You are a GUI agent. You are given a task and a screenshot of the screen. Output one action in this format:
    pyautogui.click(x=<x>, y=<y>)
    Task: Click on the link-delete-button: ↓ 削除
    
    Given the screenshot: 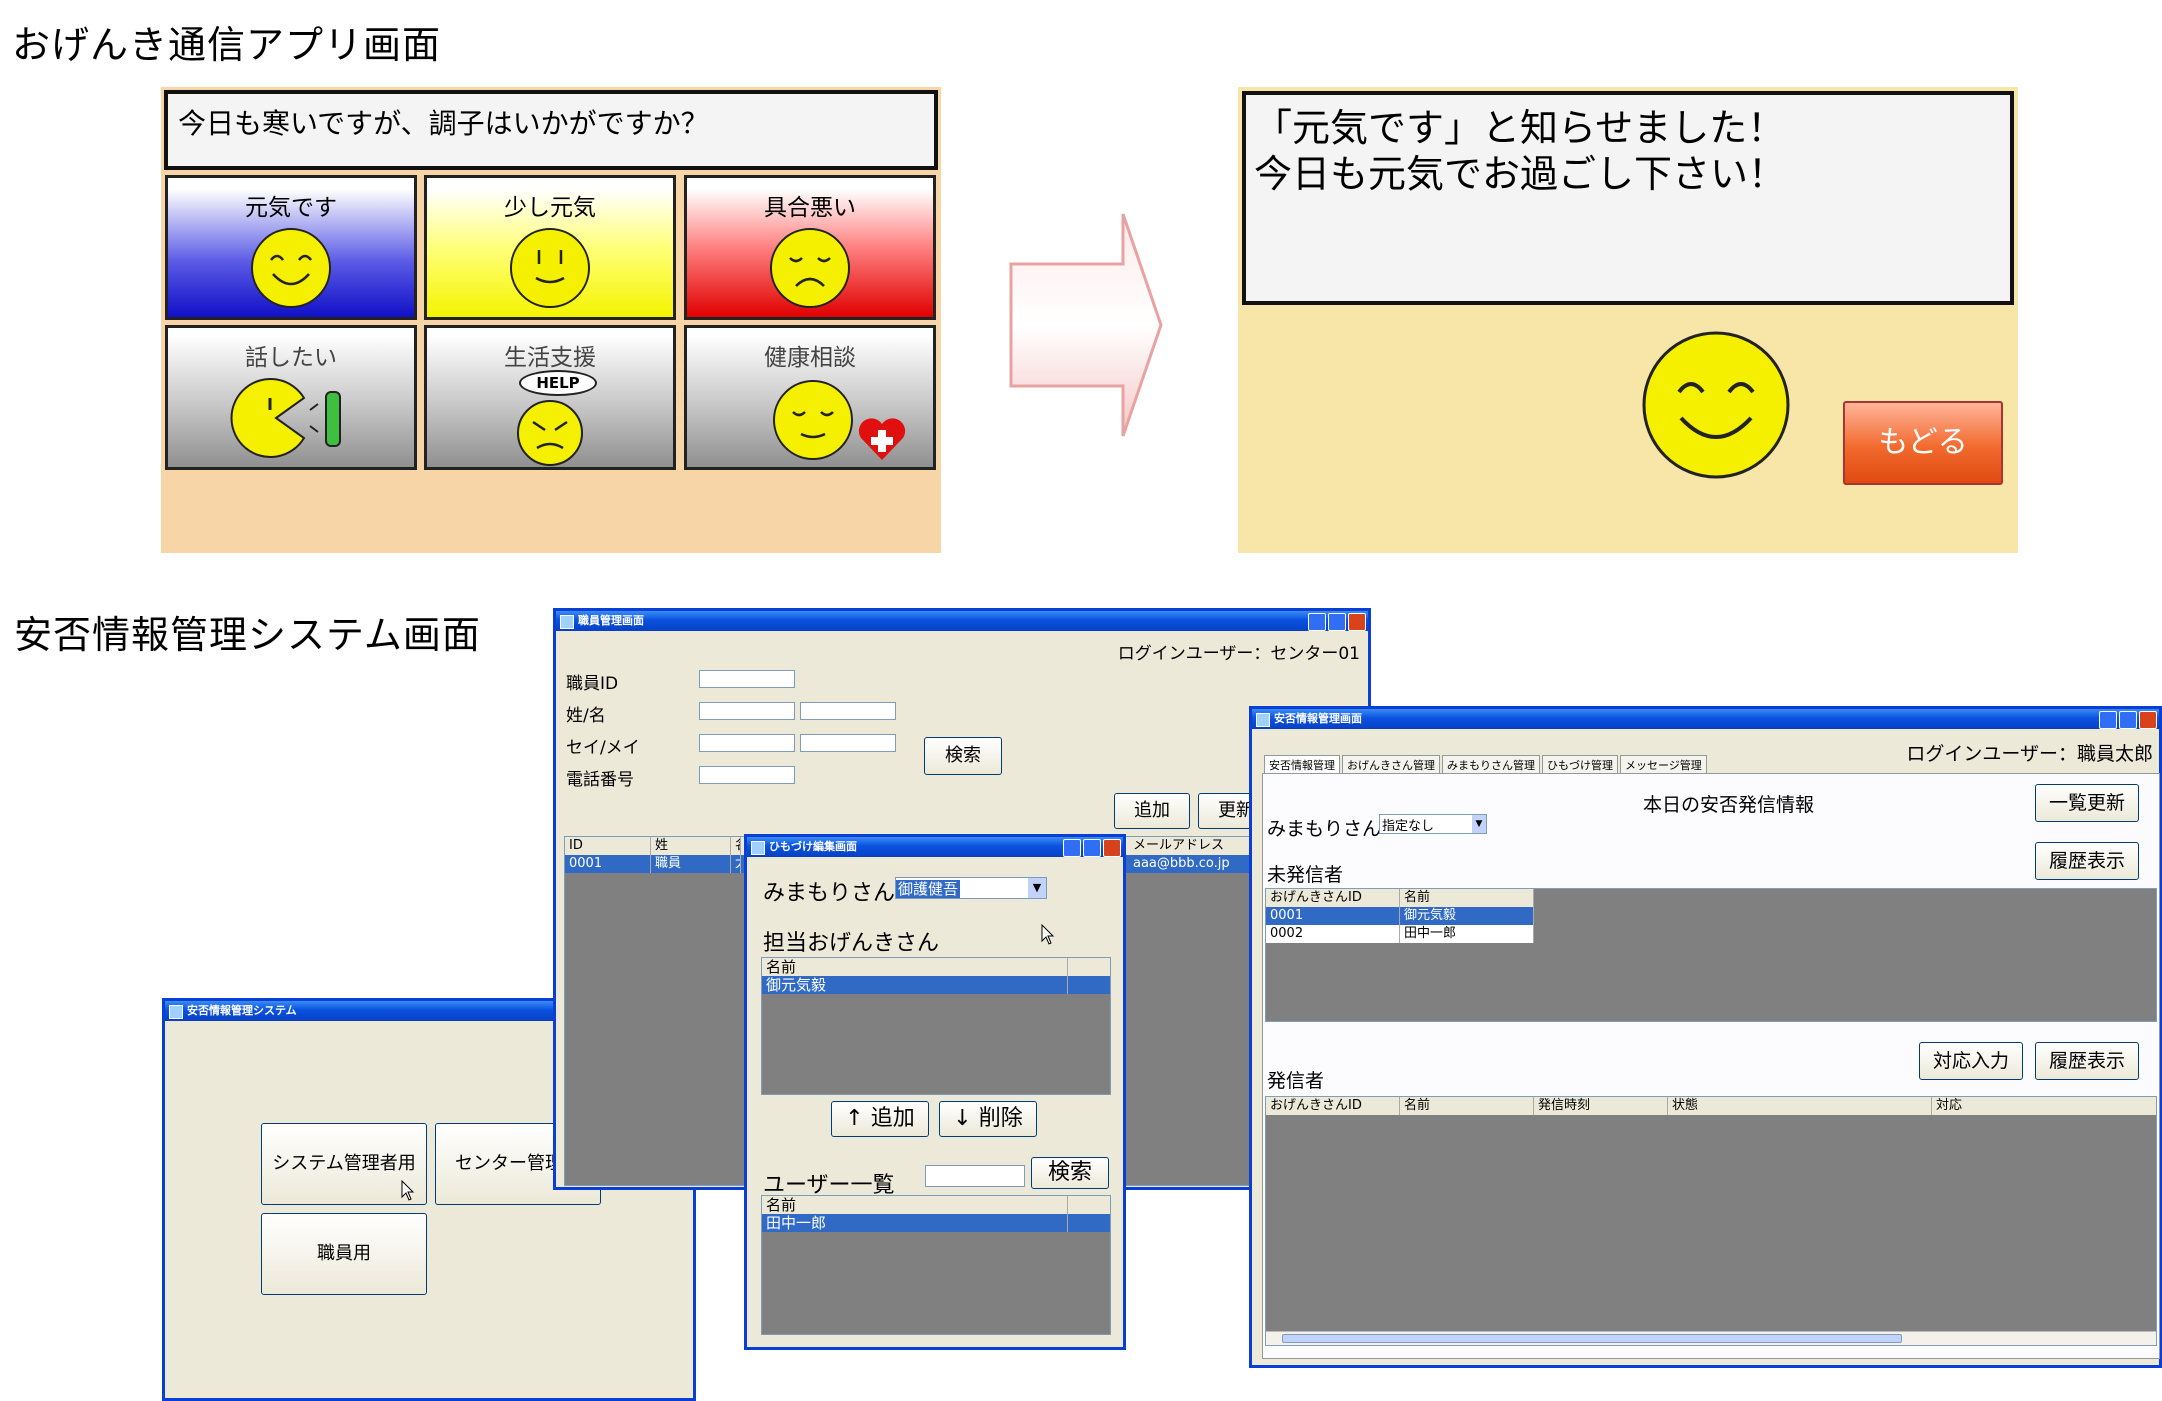 What is the action you would take?
    pyautogui.click(x=988, y=1119)
    